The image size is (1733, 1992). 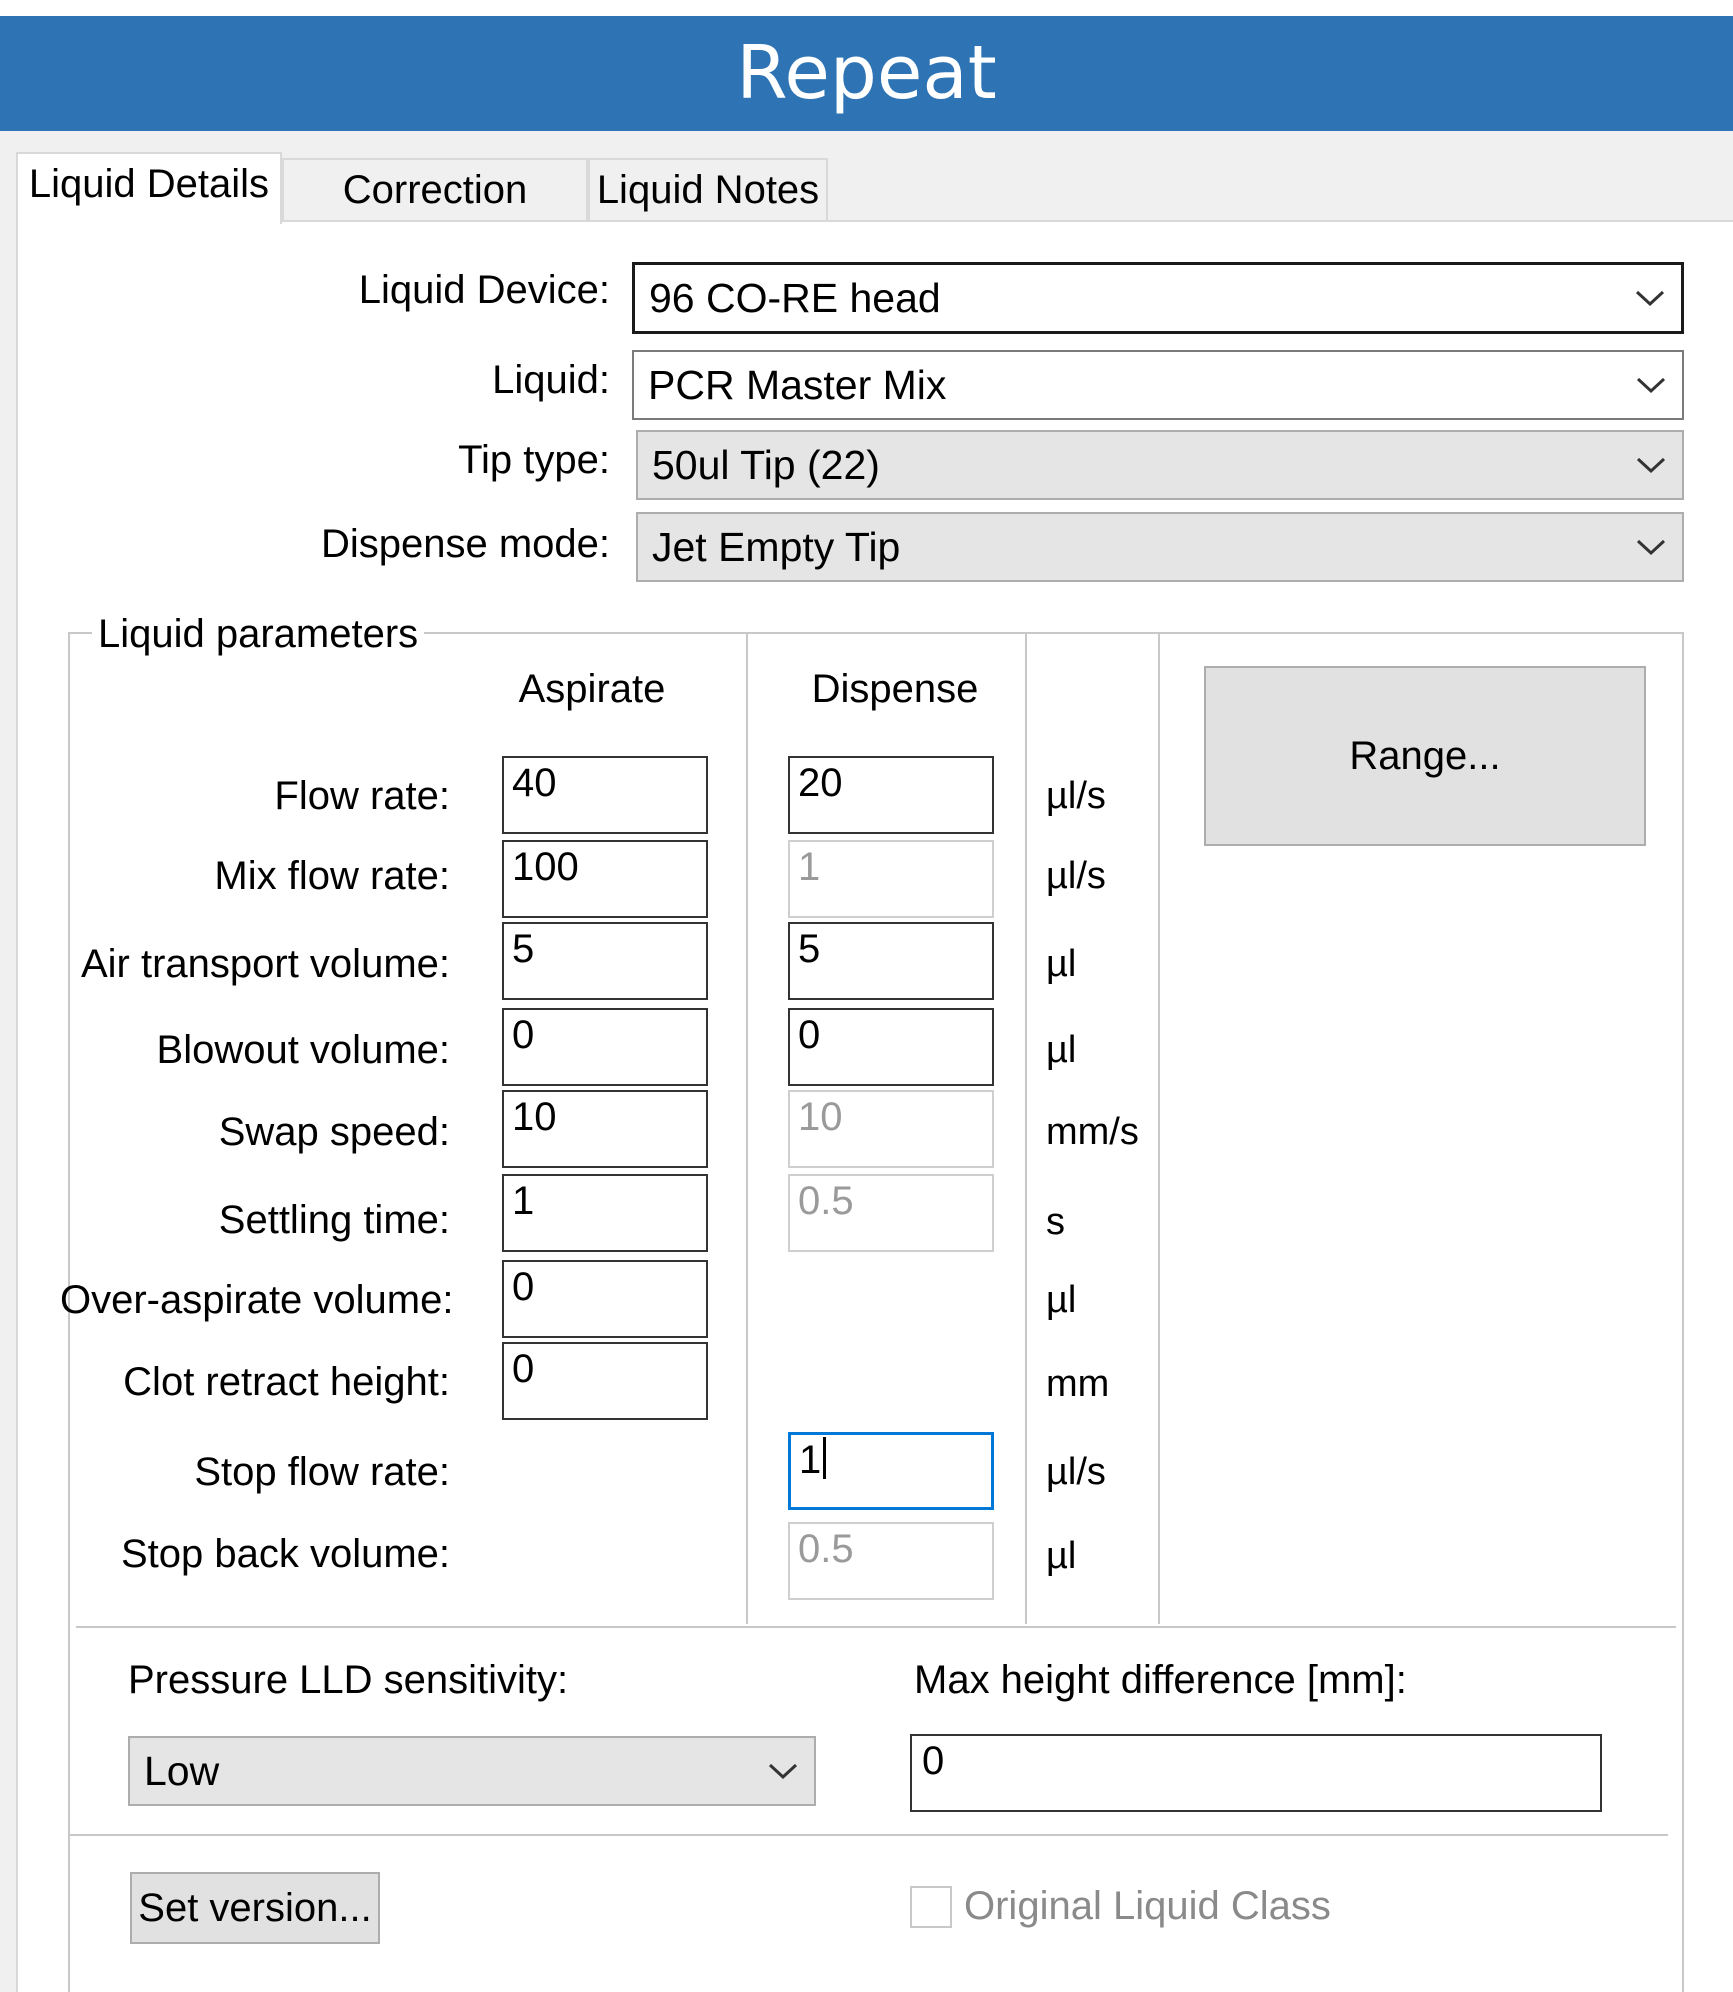 What do you see at coordinates (551, 380) in the screenshot?
I see `liquid-label: Liquid:` at bounding box center [551, 380].